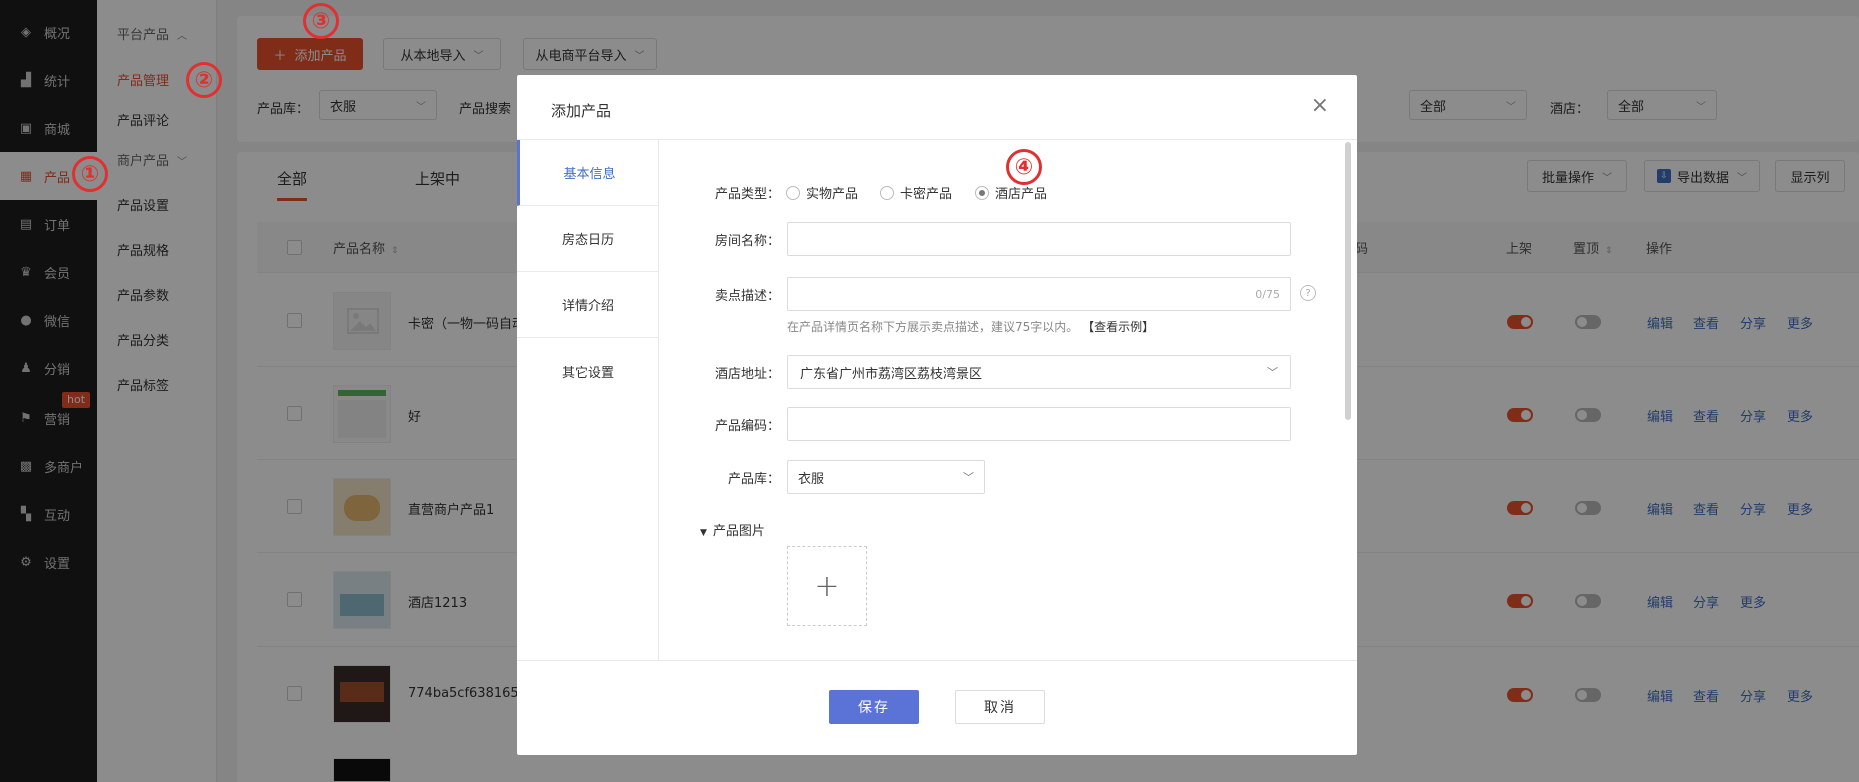  Describe the element at coordinates (822, 192) in the screenshot. I see `radio-physical-product: 实物产品` at that location.